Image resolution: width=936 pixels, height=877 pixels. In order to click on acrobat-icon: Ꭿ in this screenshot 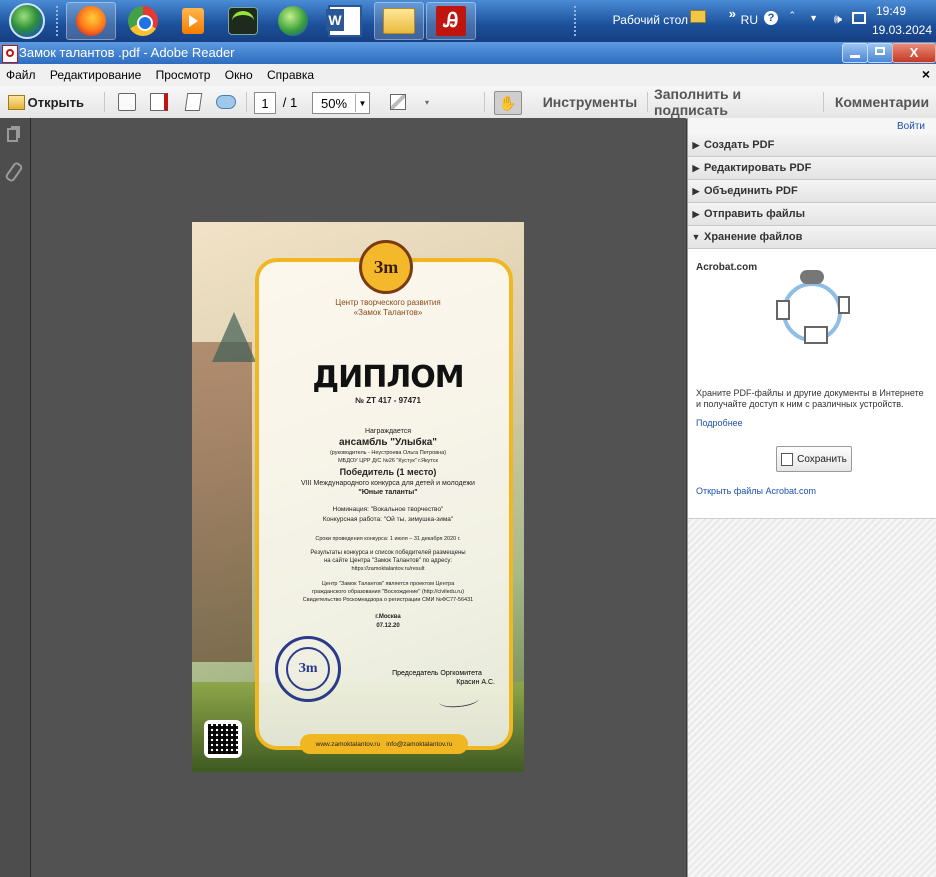, I will do `click(451, 21)`.